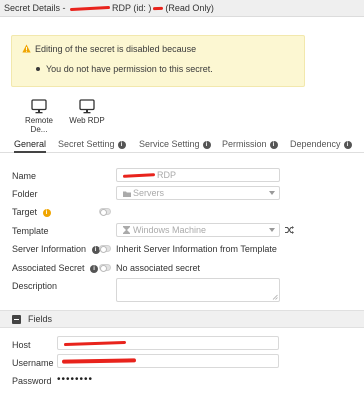 This screenshot has height=400, width=364. What do you see at coordinates (158, 268) in the screenshot?
I see `associated-secret-value: No associated secret` at bounding box center [158, 268].